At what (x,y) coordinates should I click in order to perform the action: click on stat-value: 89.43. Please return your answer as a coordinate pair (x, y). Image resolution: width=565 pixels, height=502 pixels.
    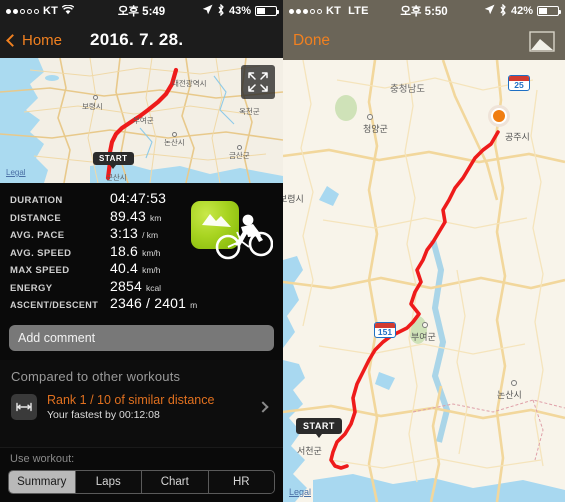
    Looking at the image, I should click on (128, 215).